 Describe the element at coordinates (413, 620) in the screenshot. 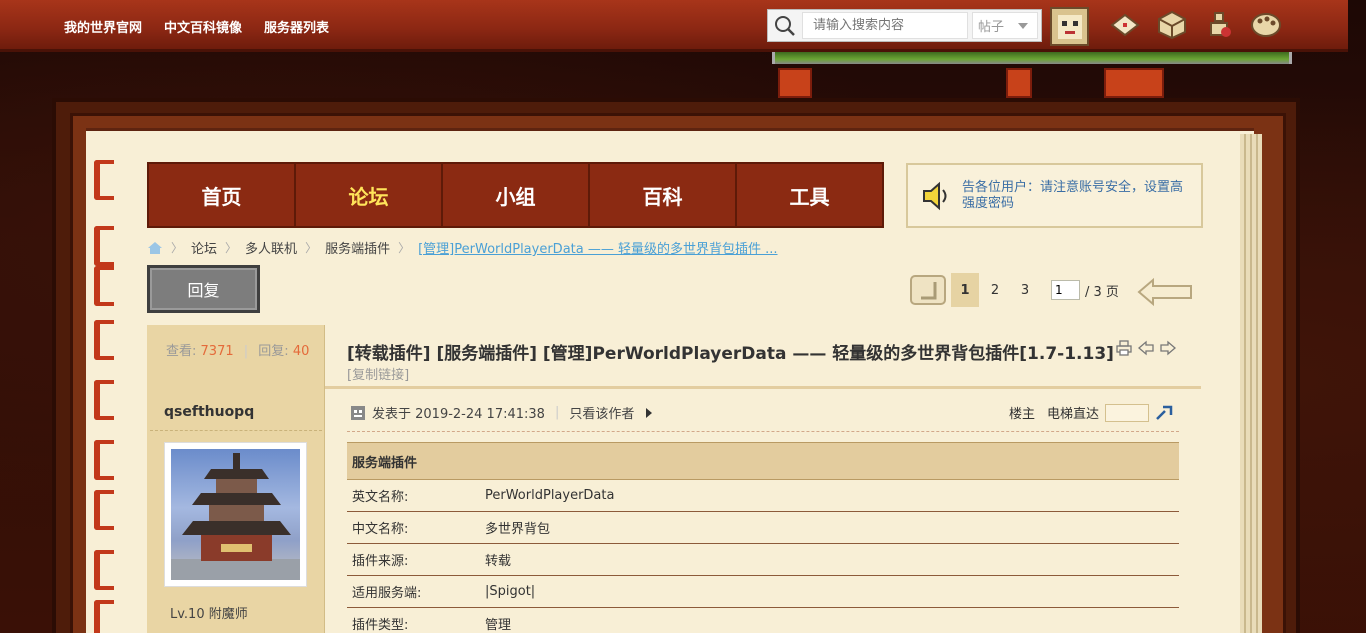

I see `table-key: 插件类型:` at that location.